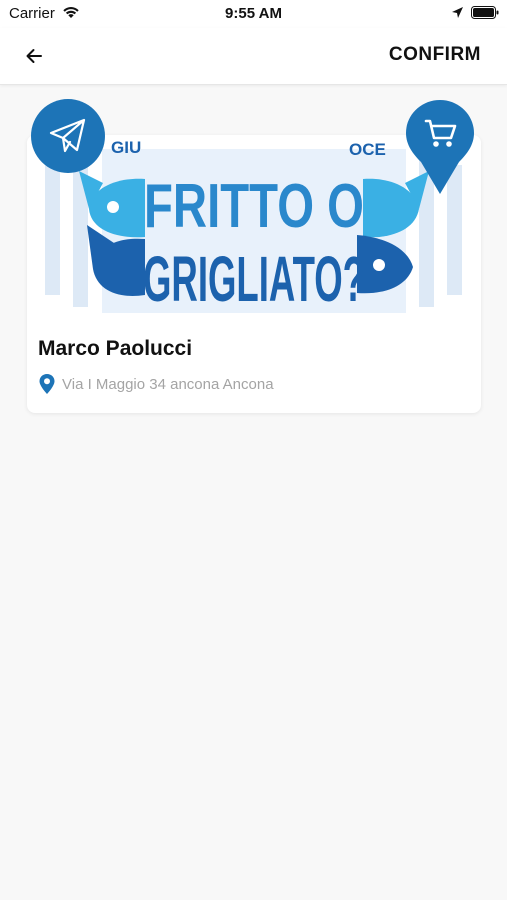 This screenshot has width=507, height=900. Describe the element at coordinates (435, 55) in the screenshot. I see `confirm-button: CONFIRM` at that location.